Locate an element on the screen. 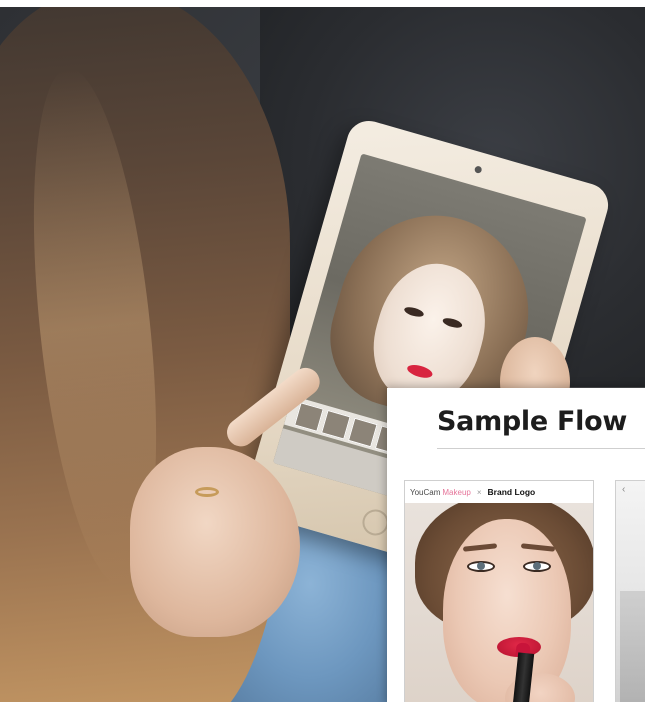 The image size is (645, 702). finger-ring is located at coordinates (207, 492).